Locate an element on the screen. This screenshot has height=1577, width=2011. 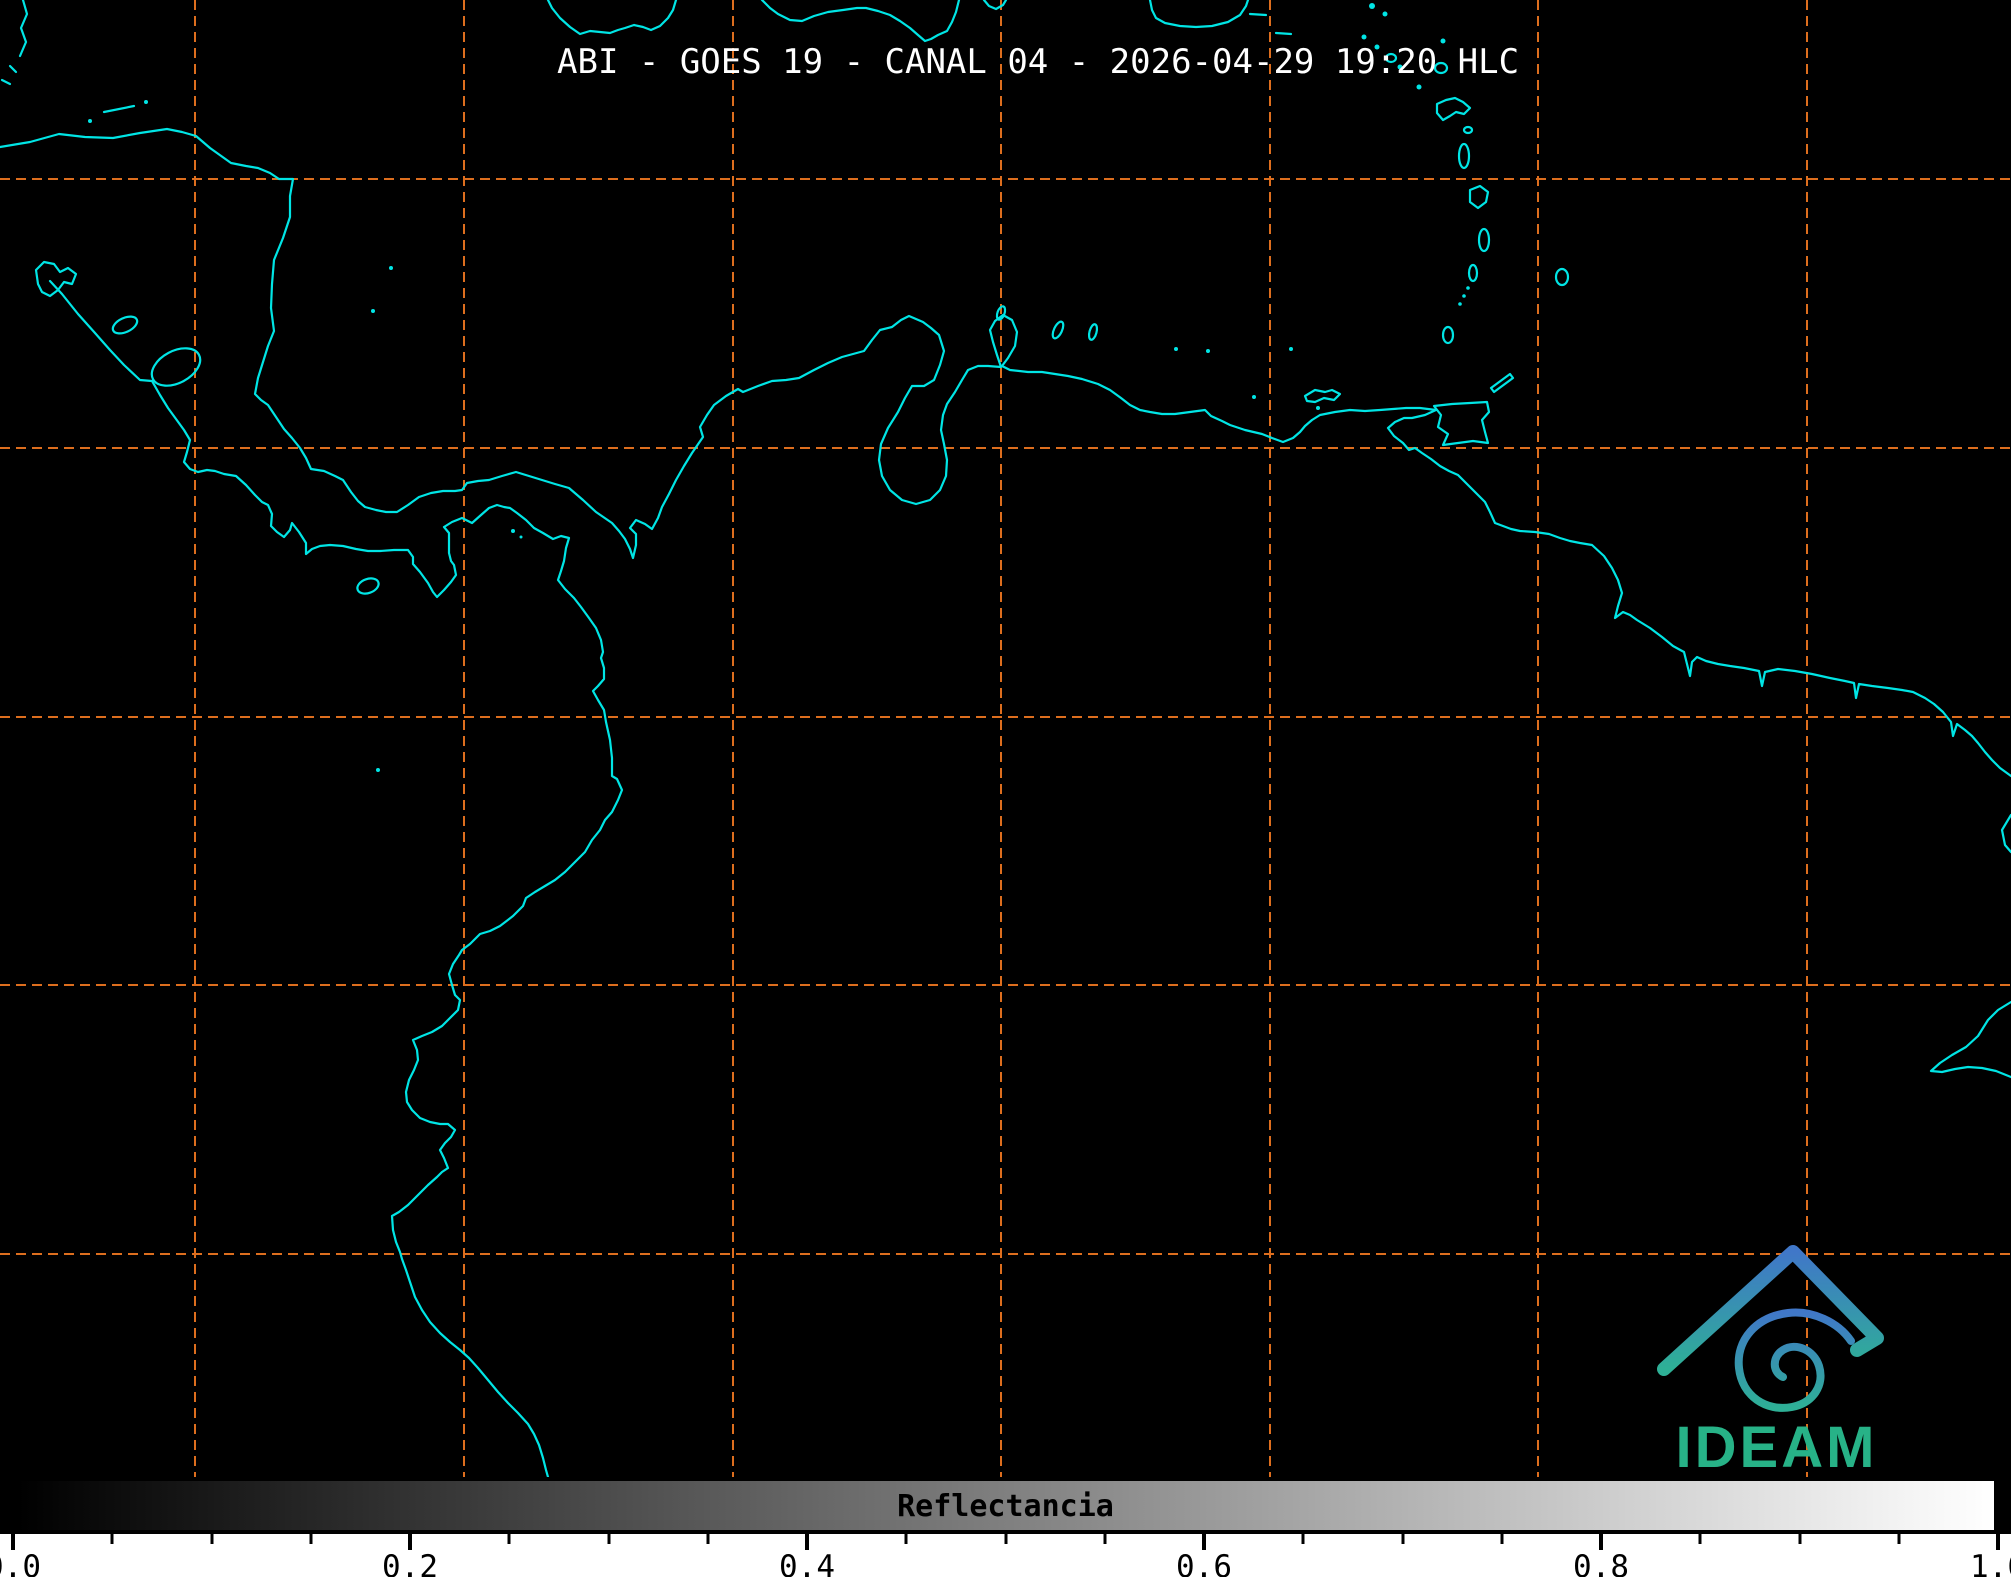
island-vieques is located at coordinates (1258, 14).